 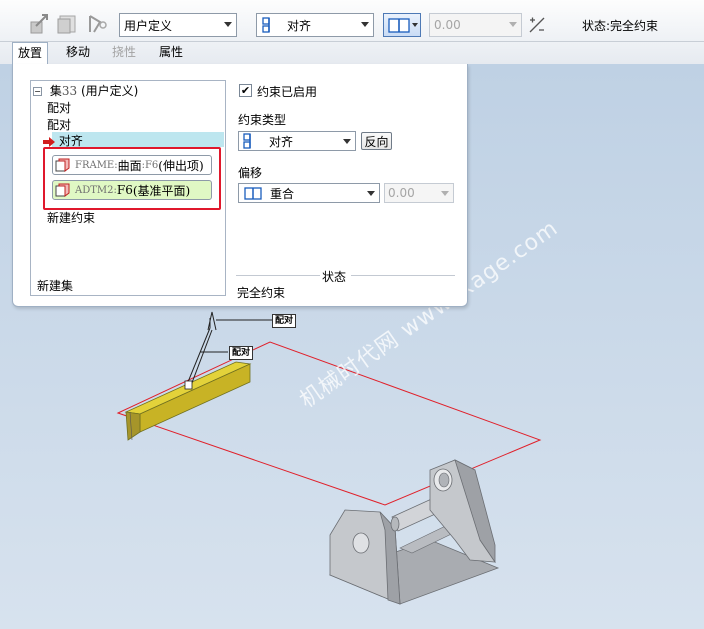 I want to click on dashboard-toolbar: 用户定义 对齐 0.00 状态:完全约束, so click(x=352, y=21).